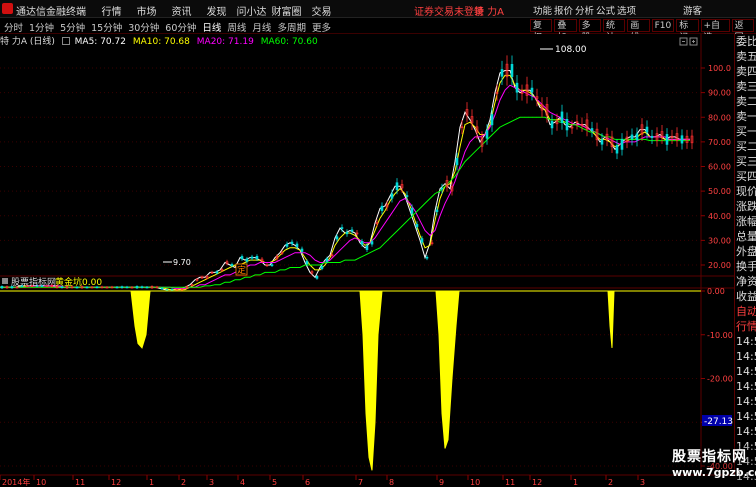  Describe the element at coordinates (261, 27) in the screenshot. I see `tab-monthly: 月线` at that location.